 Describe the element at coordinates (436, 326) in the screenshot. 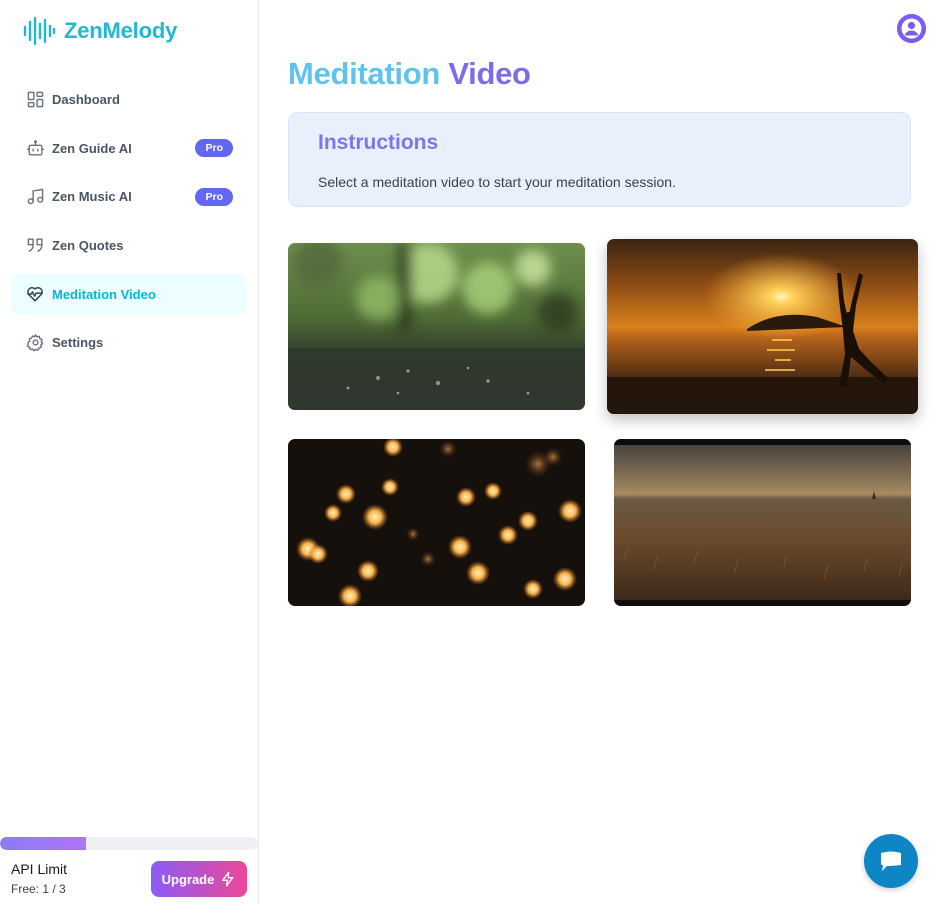

I see `video-thumbnail-rain-forest` at that location.